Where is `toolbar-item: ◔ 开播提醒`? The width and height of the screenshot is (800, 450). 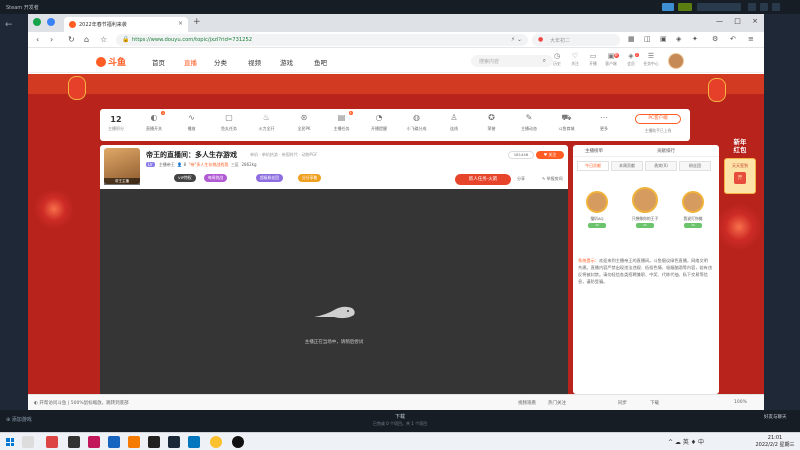
toolbar-item: ◔ 开播提醒 is located at coordinates (379, 122).